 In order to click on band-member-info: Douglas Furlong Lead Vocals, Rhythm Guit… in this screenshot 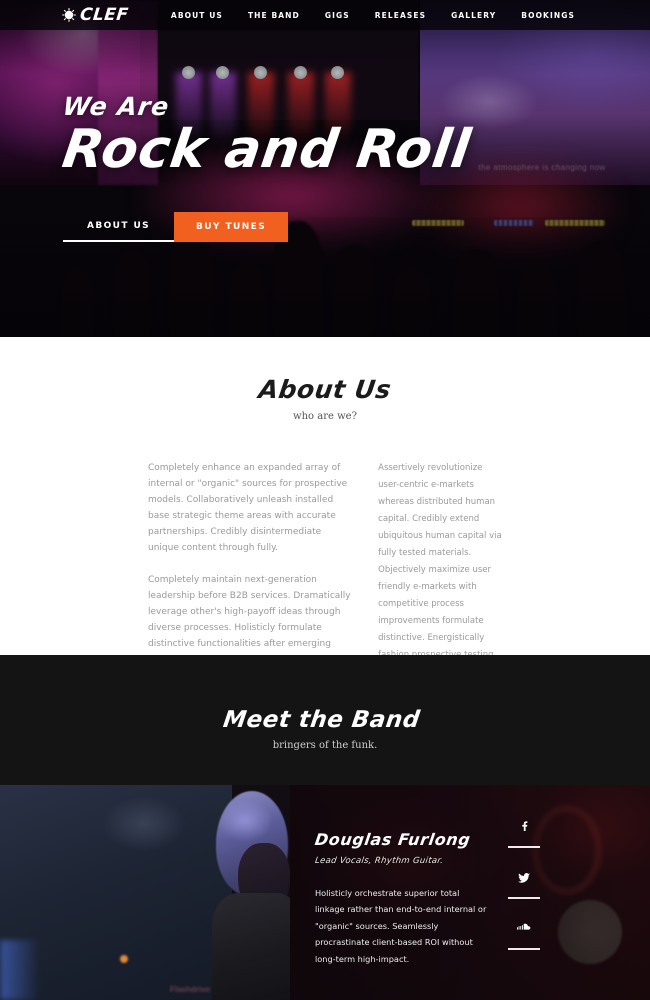, I will do `click(401, 898)`.